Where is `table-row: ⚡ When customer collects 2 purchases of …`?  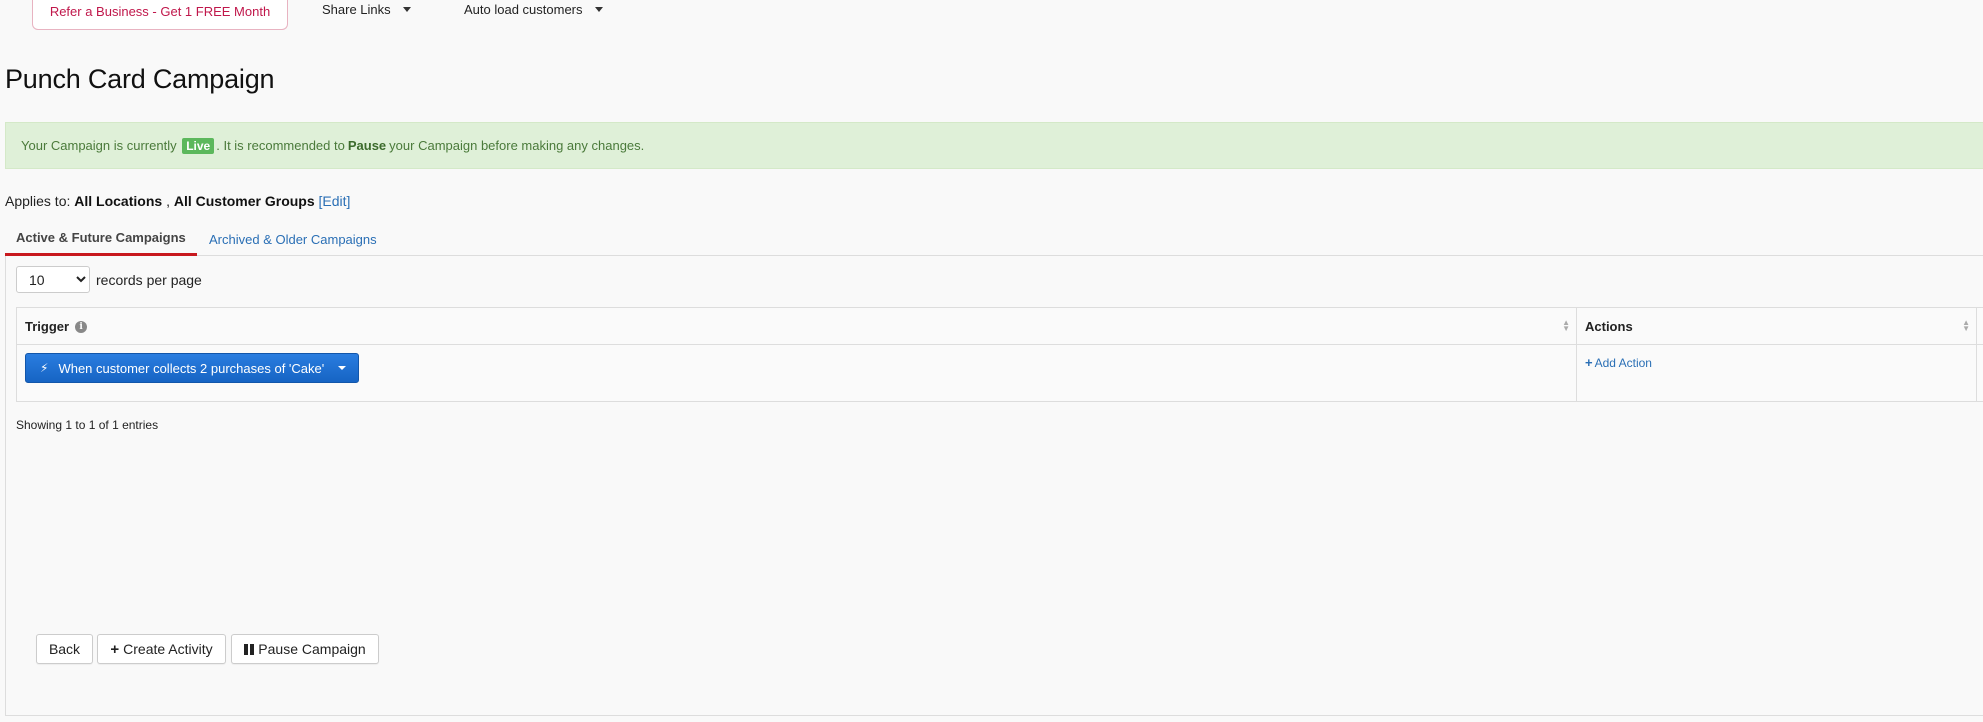 table-row: ⚡ When customer collects 2 purchases of … is located at coordinates (1000, 373).